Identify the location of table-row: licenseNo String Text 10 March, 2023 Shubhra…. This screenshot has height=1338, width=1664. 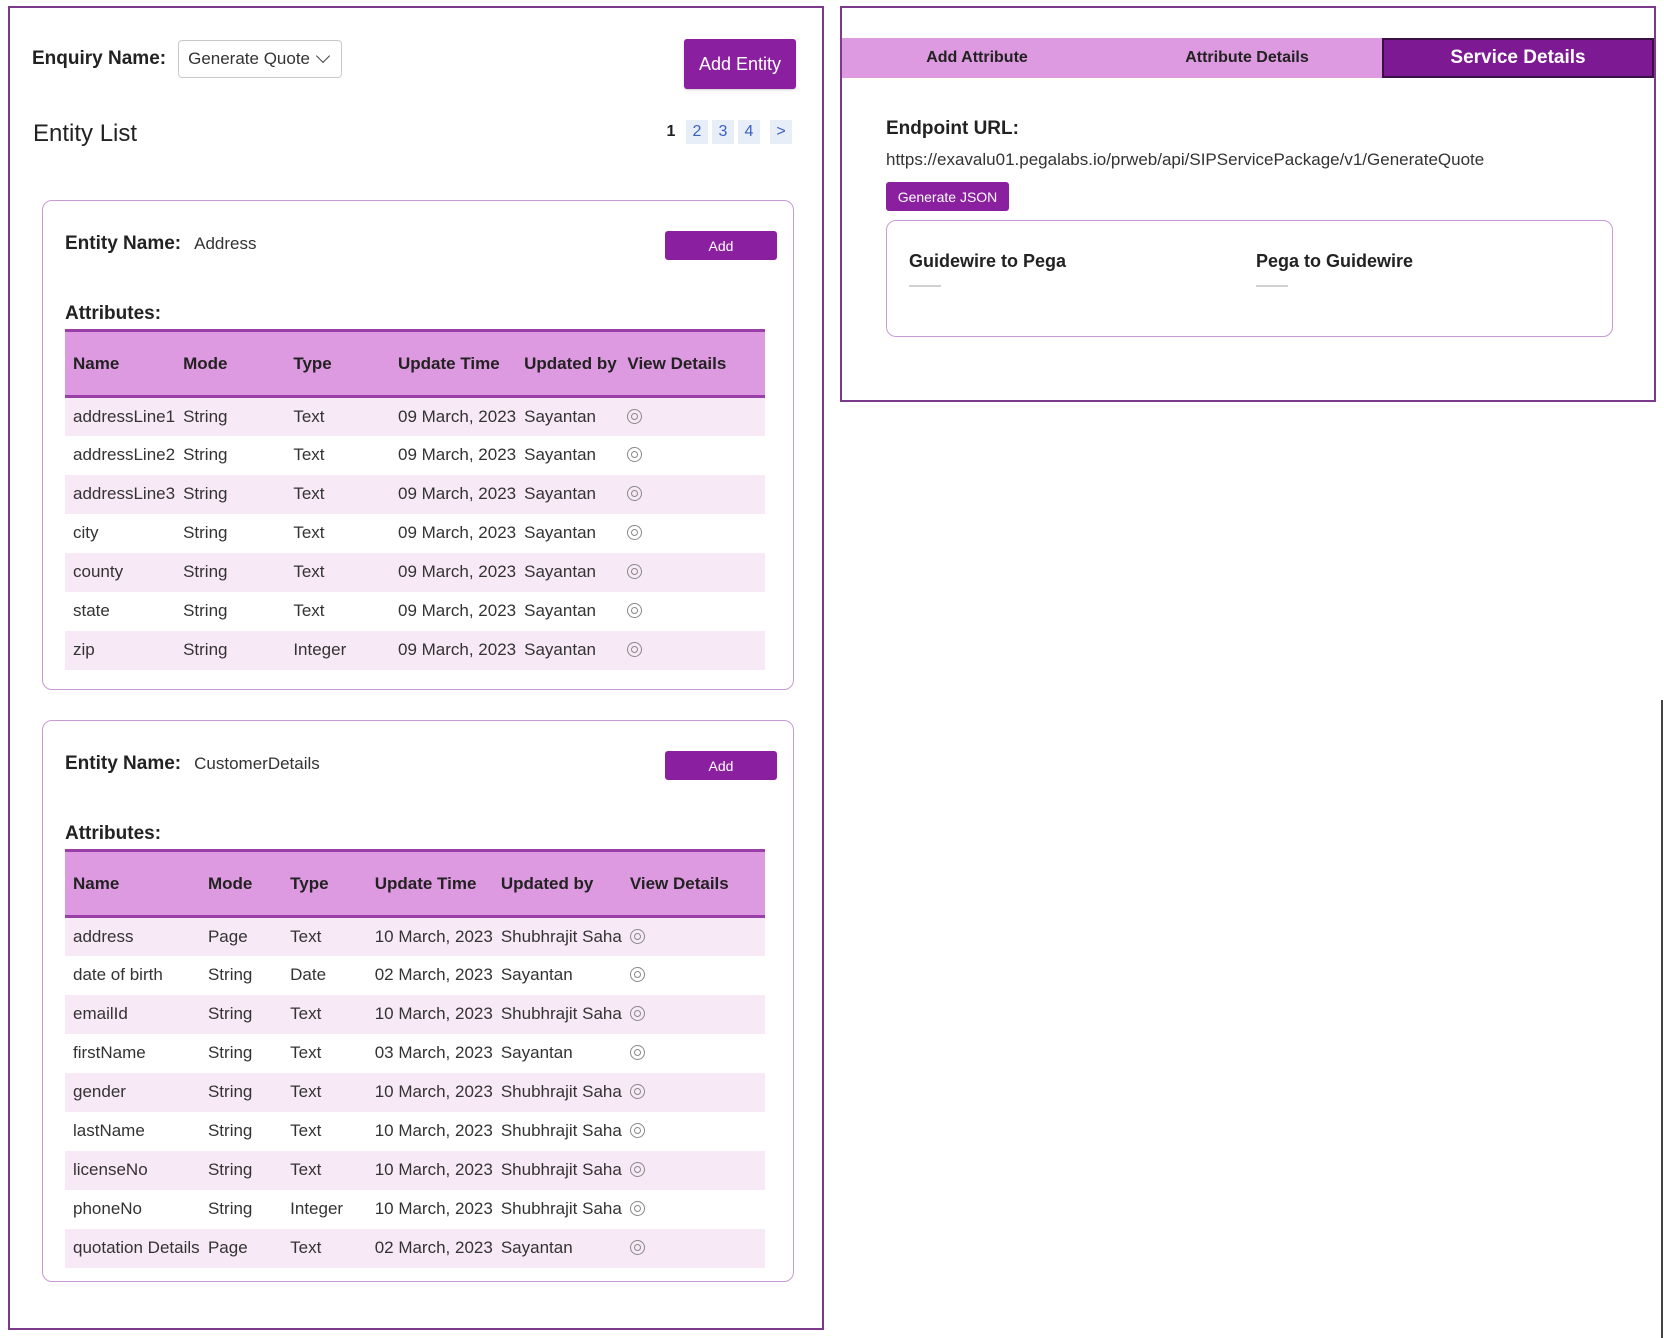
(415, 1170).